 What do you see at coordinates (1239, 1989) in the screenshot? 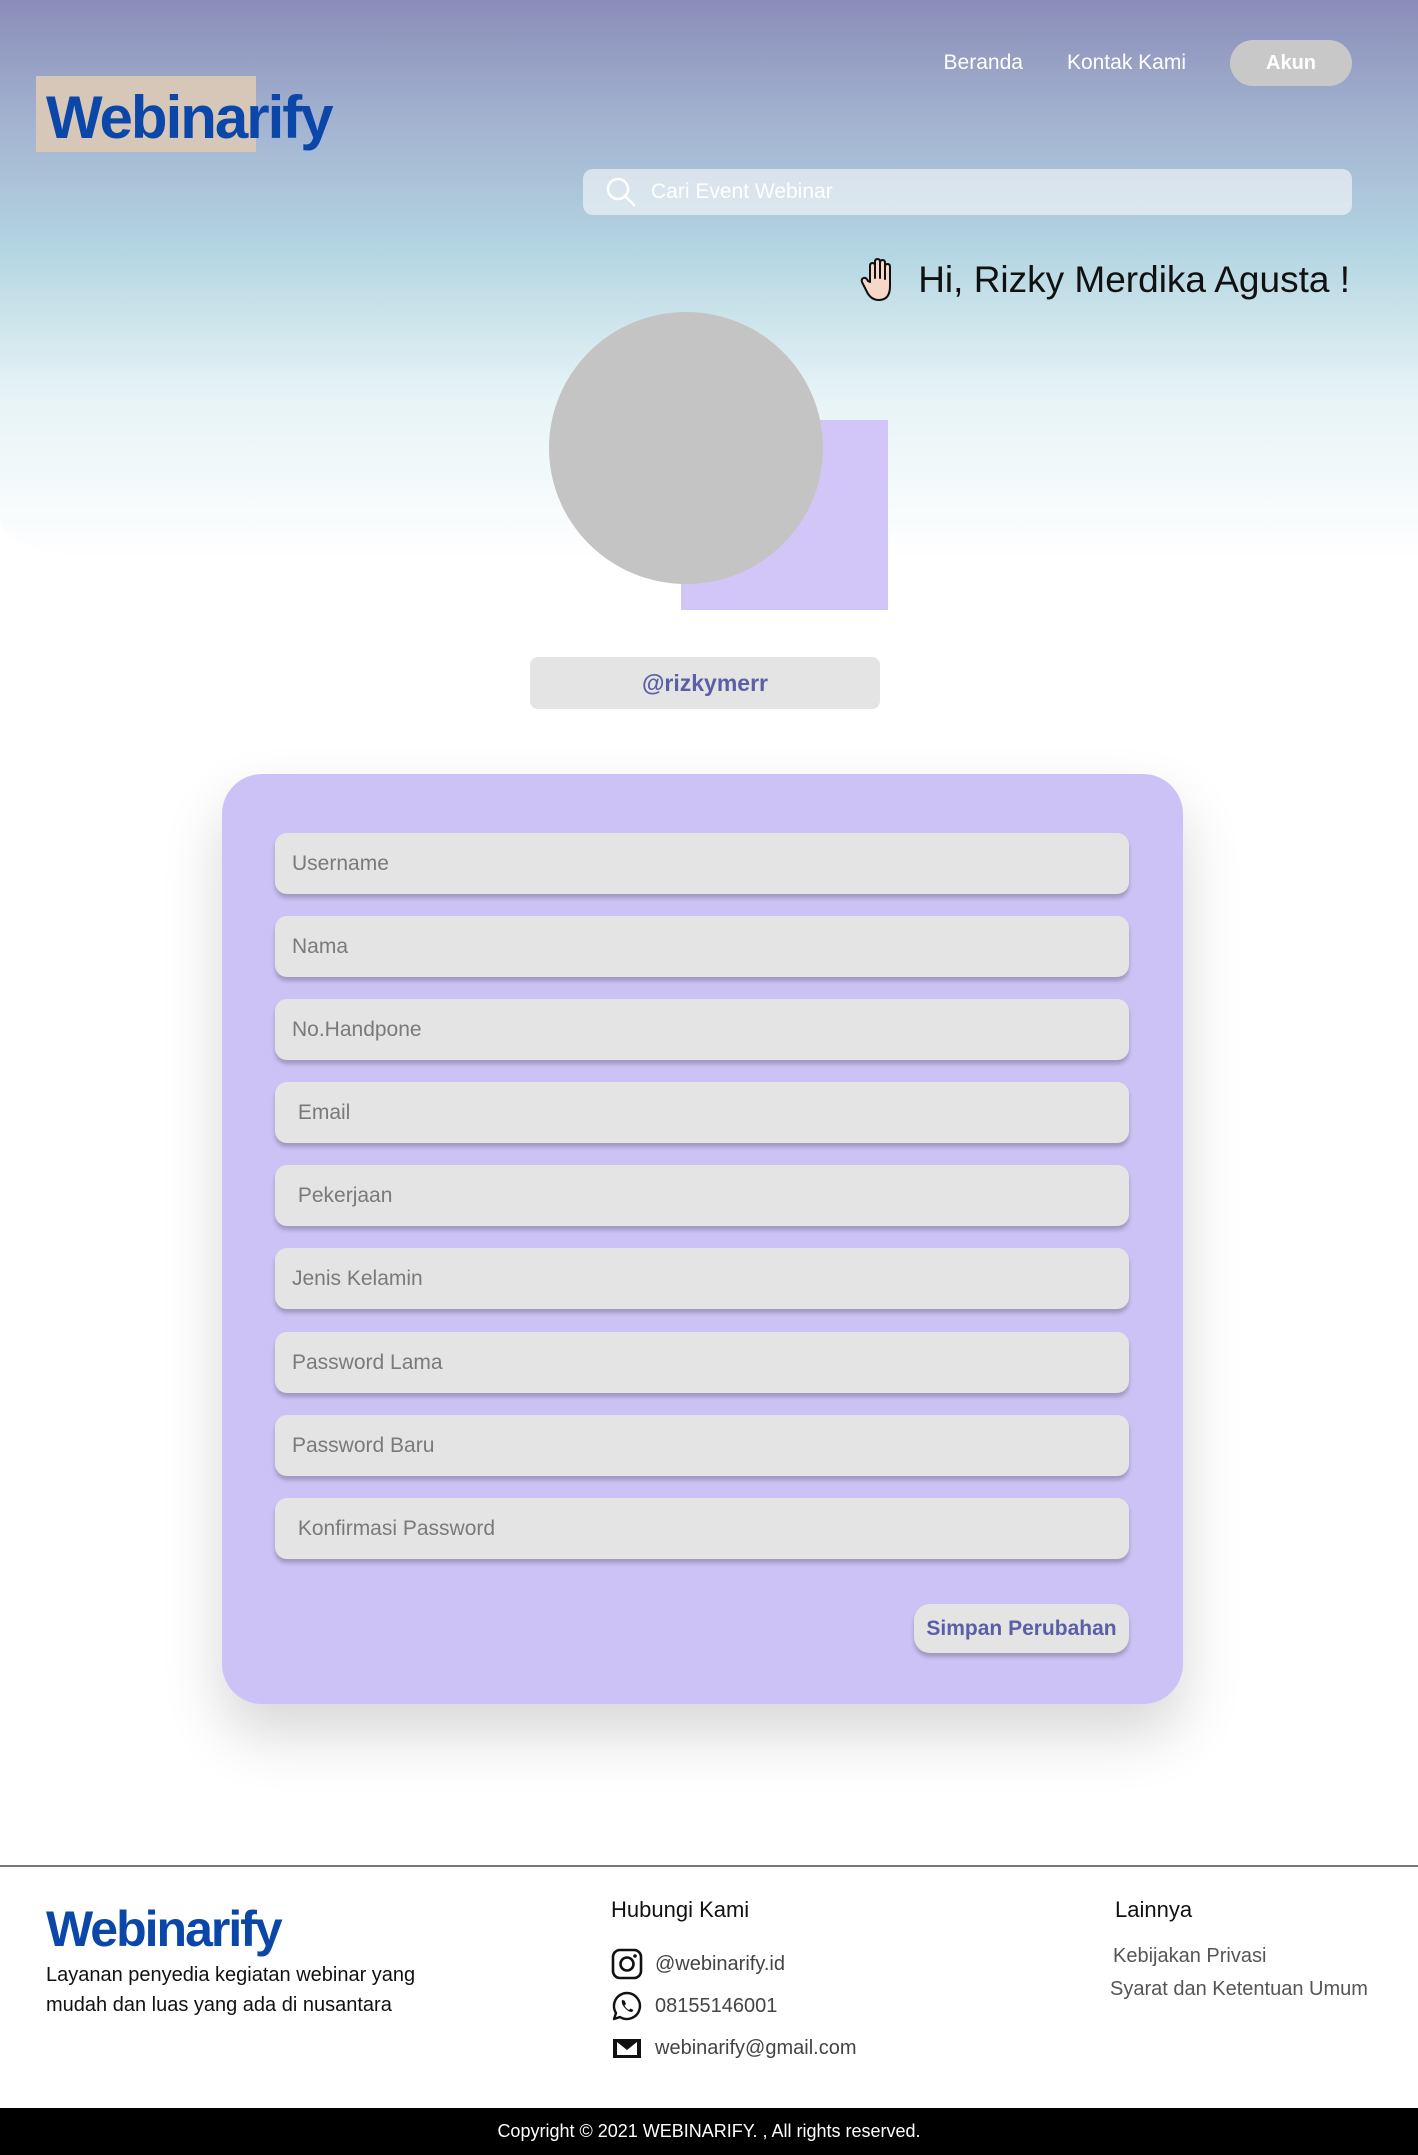
I see `terms-link: Syarat dan Ketentuan Umum` at bounding box center [1239, 1989].